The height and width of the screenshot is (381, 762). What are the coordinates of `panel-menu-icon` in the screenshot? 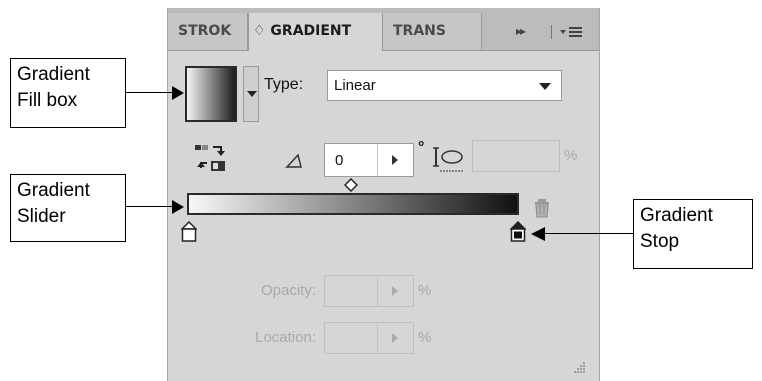 It's located at (572, 32).